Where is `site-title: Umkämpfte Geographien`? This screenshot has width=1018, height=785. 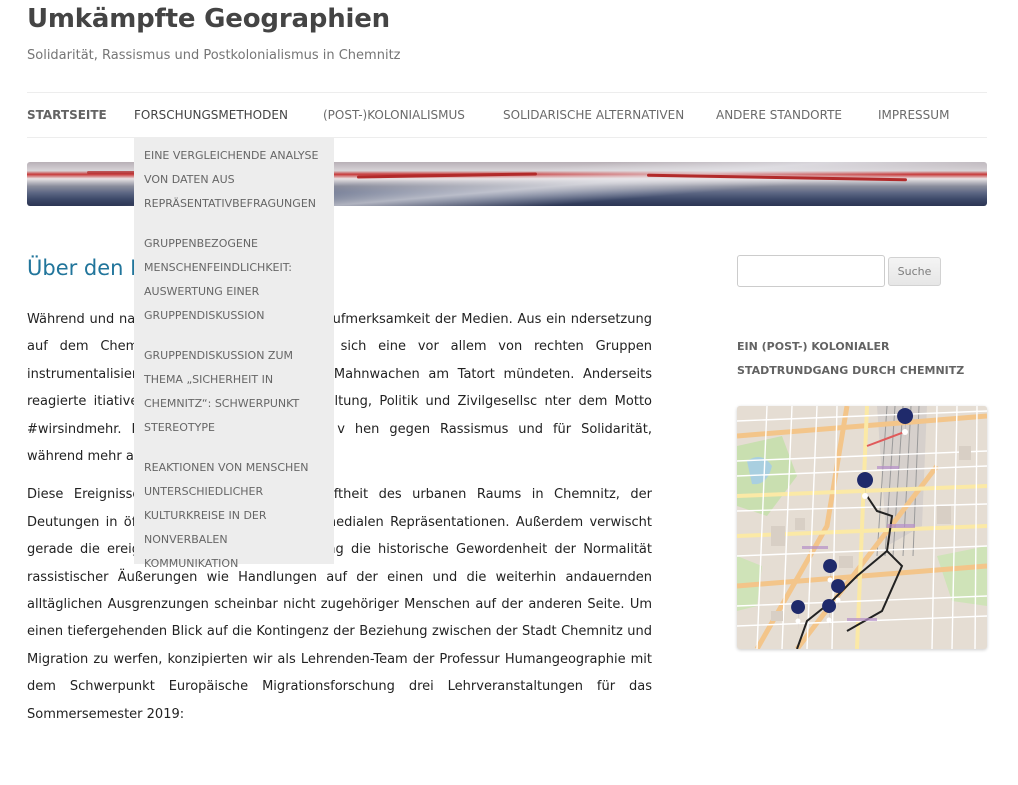 site-title: Umkämpfte Geographien is located at coordinates (208, 19).